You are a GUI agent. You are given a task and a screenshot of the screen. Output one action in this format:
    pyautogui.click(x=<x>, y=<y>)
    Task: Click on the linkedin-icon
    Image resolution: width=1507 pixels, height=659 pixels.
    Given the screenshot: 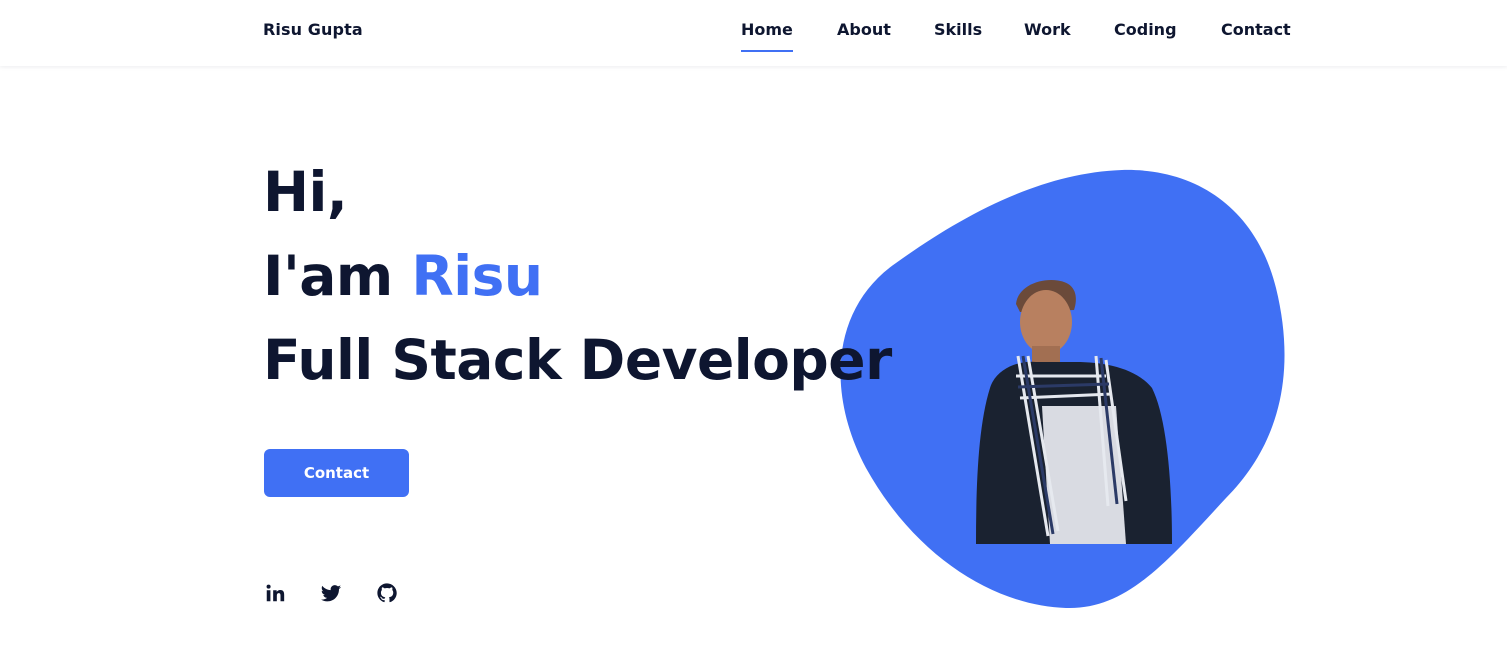 What is the action you would take?
    pyautogui.click(x=275, y=593)
    